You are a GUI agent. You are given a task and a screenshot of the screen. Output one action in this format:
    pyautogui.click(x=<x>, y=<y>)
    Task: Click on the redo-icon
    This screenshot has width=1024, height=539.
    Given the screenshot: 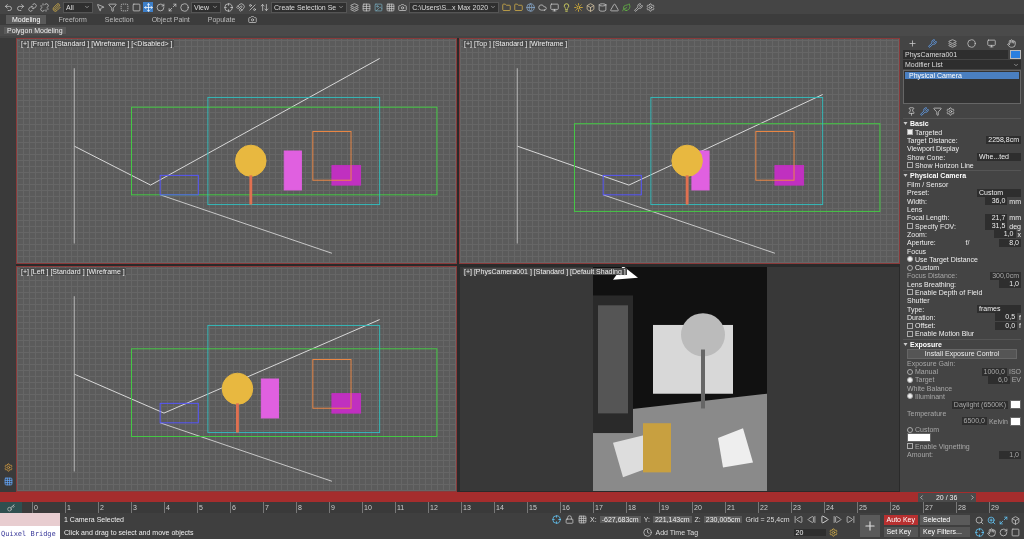 What is the action you would take?
    pyautogui.click(x=20, y=7)
    